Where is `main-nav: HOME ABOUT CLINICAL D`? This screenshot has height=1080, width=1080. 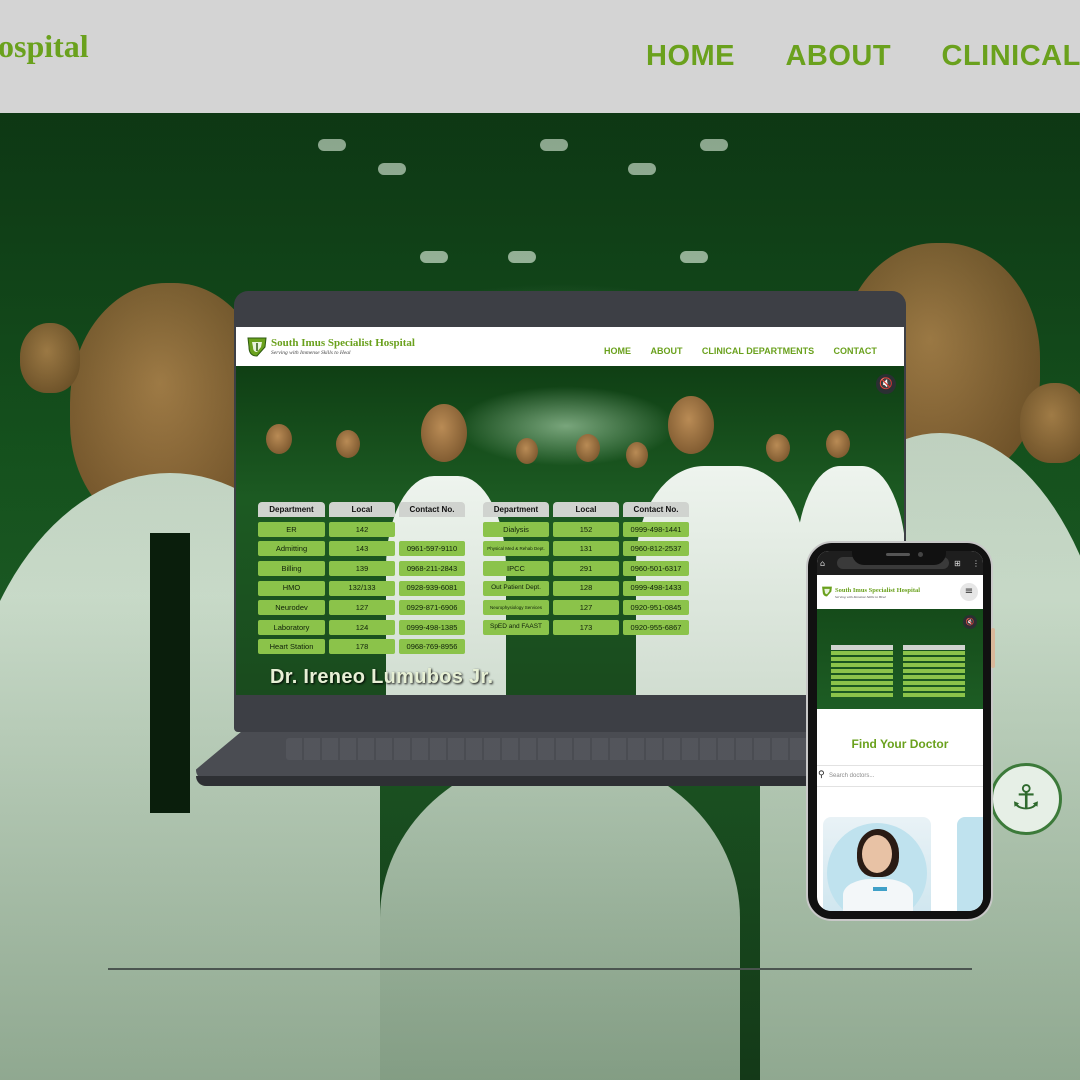 main-nav: HOME ABOUT CLINICAL D is located at coordinates (863, 56).